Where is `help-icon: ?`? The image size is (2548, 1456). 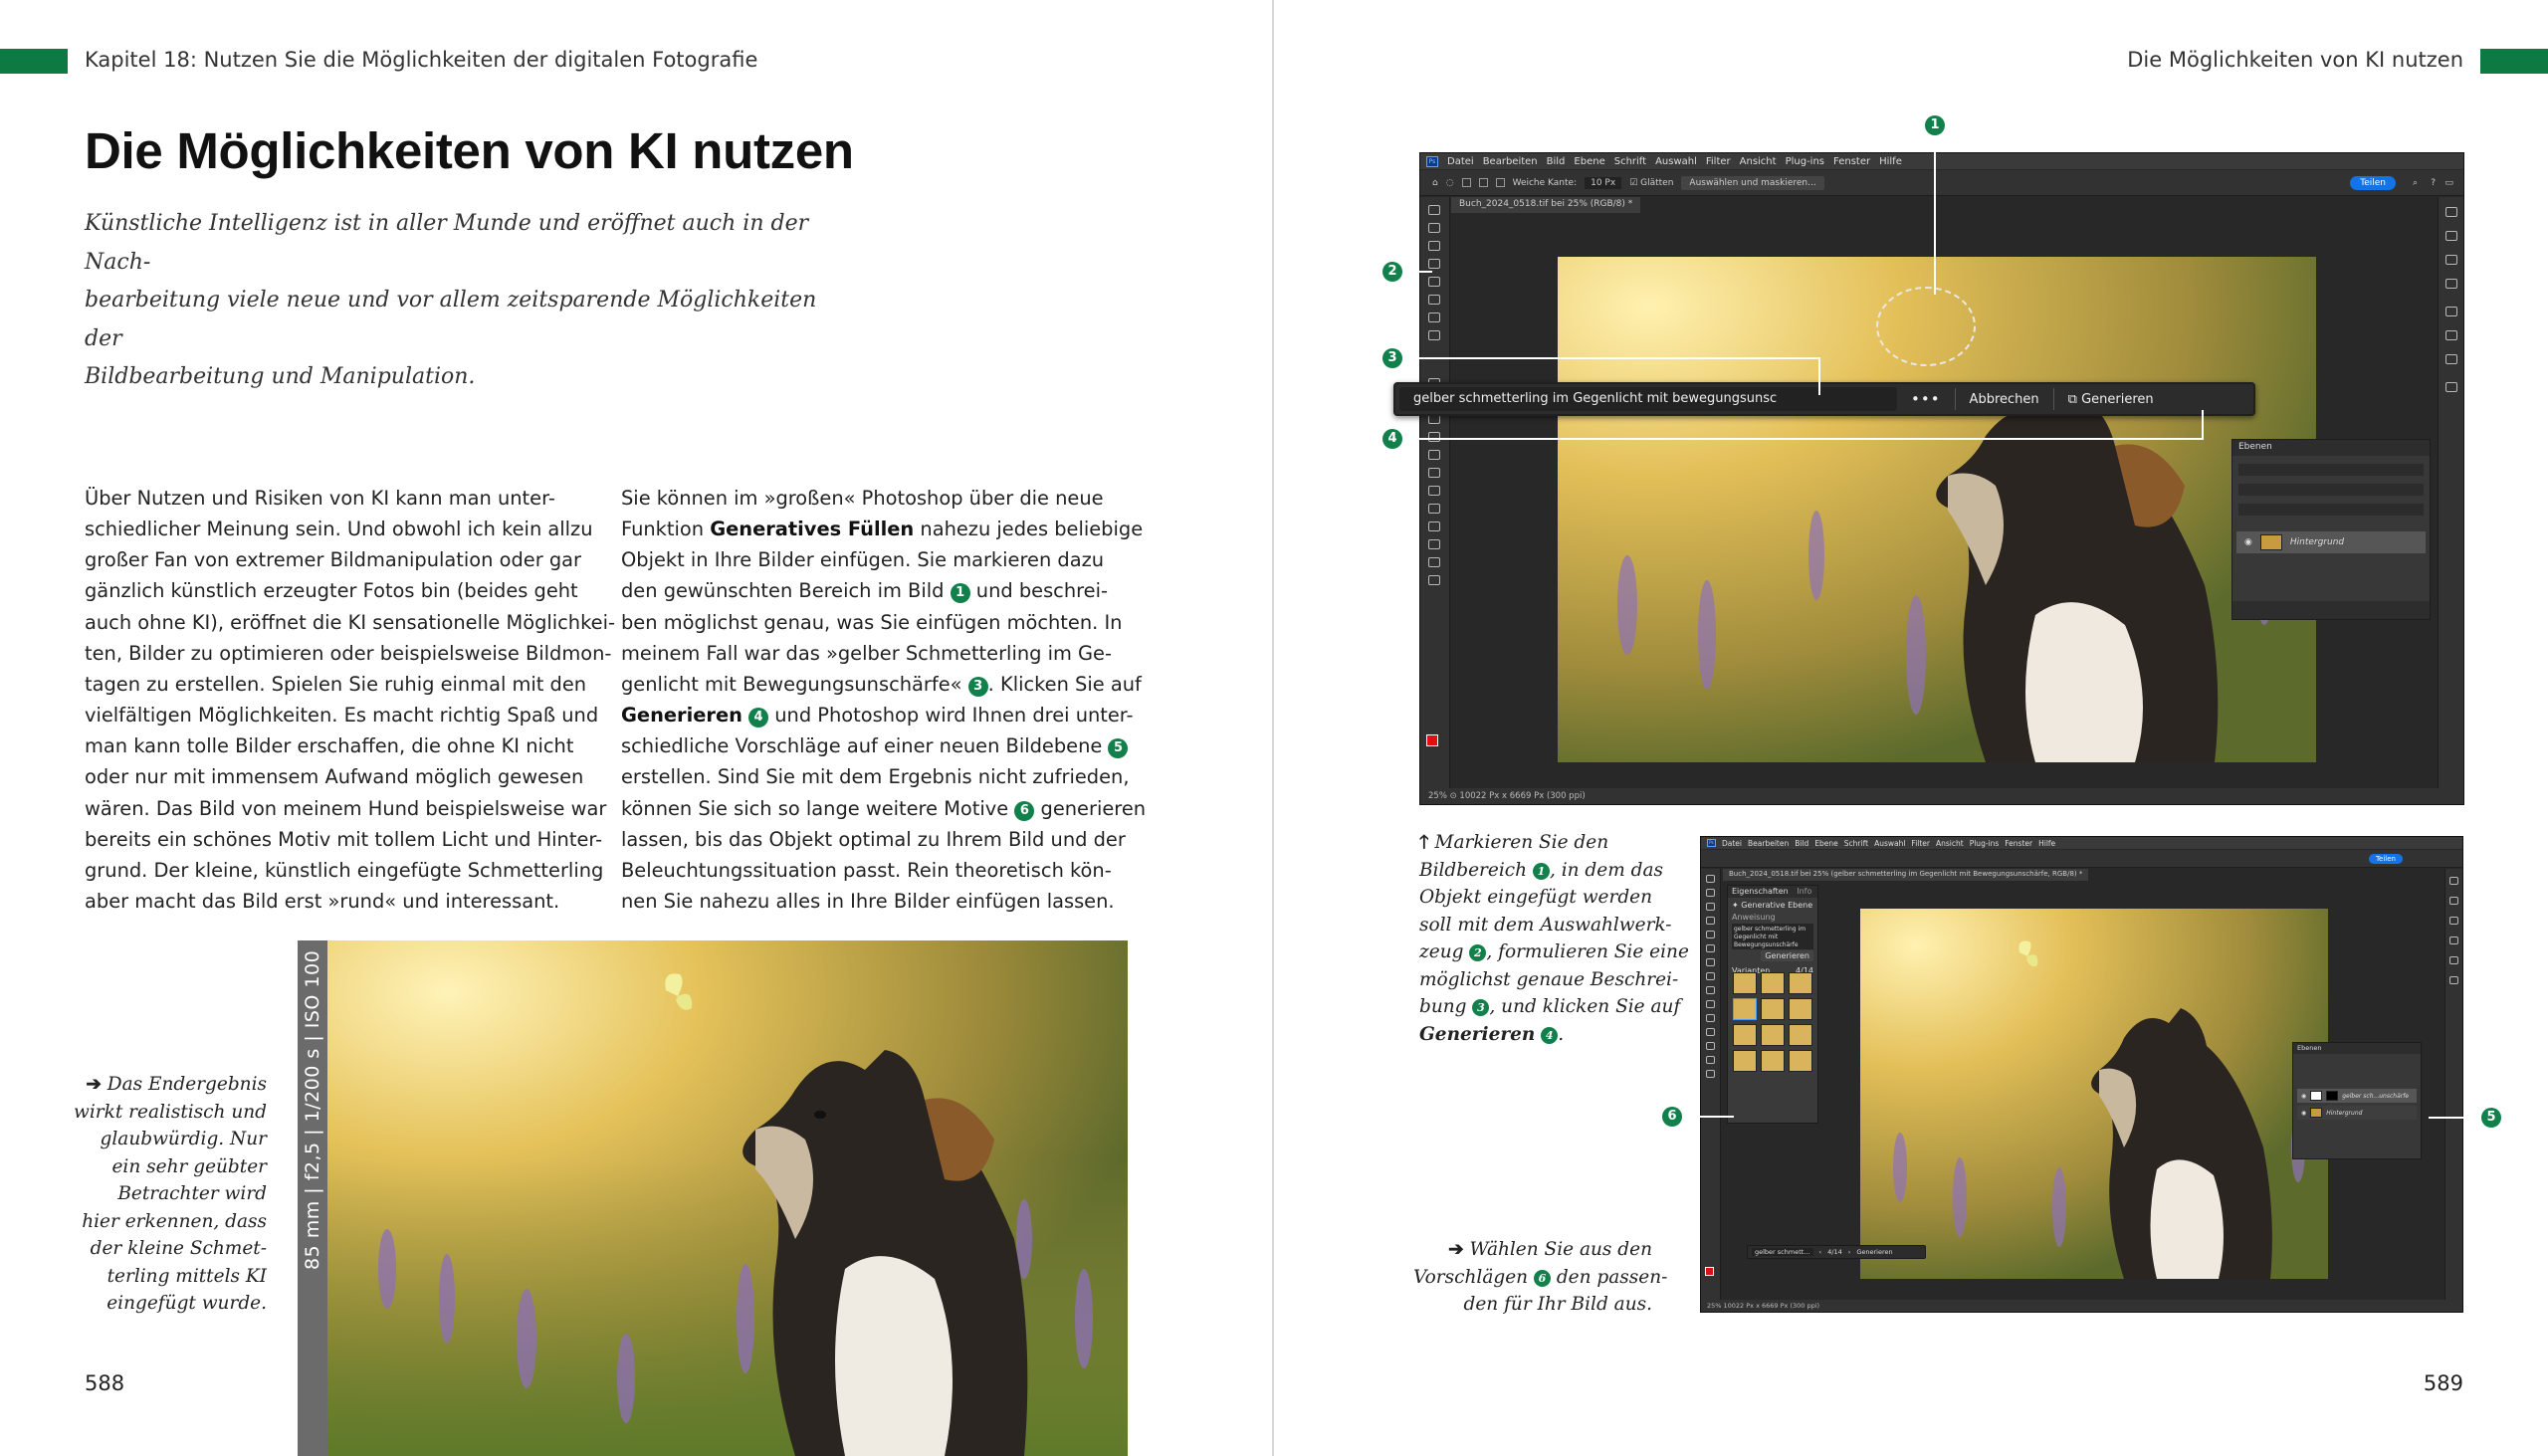 help-icon: ? is located at coordinates (2433, 183).